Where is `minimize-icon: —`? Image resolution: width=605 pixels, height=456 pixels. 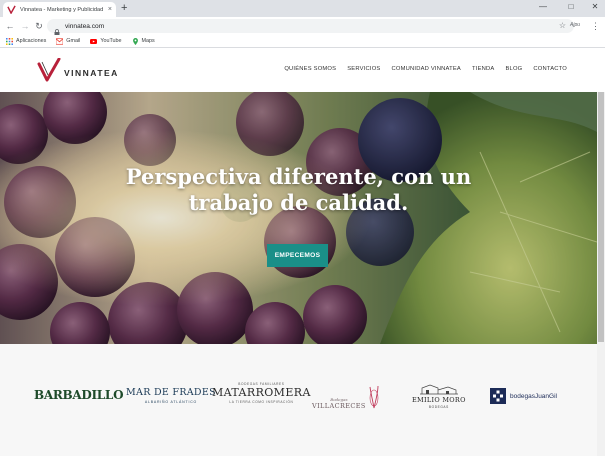
minimize-icon: — is located at coordinates (543, 7).